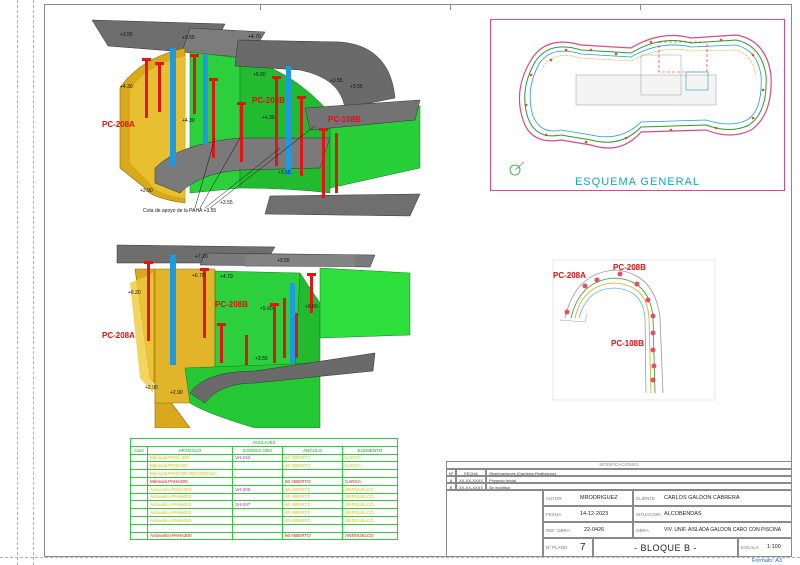 This screenshot has height=565, width=800. I want to click on level-label: +7.20, so click(201, 257).